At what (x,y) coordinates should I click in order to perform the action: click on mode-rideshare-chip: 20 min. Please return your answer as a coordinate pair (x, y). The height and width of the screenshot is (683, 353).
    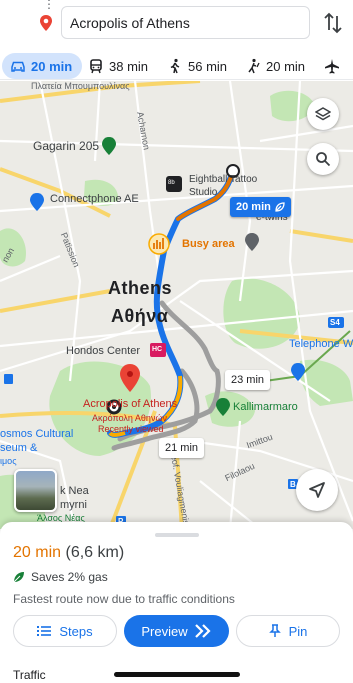
    Looking at the image, I should click on (275, 66).